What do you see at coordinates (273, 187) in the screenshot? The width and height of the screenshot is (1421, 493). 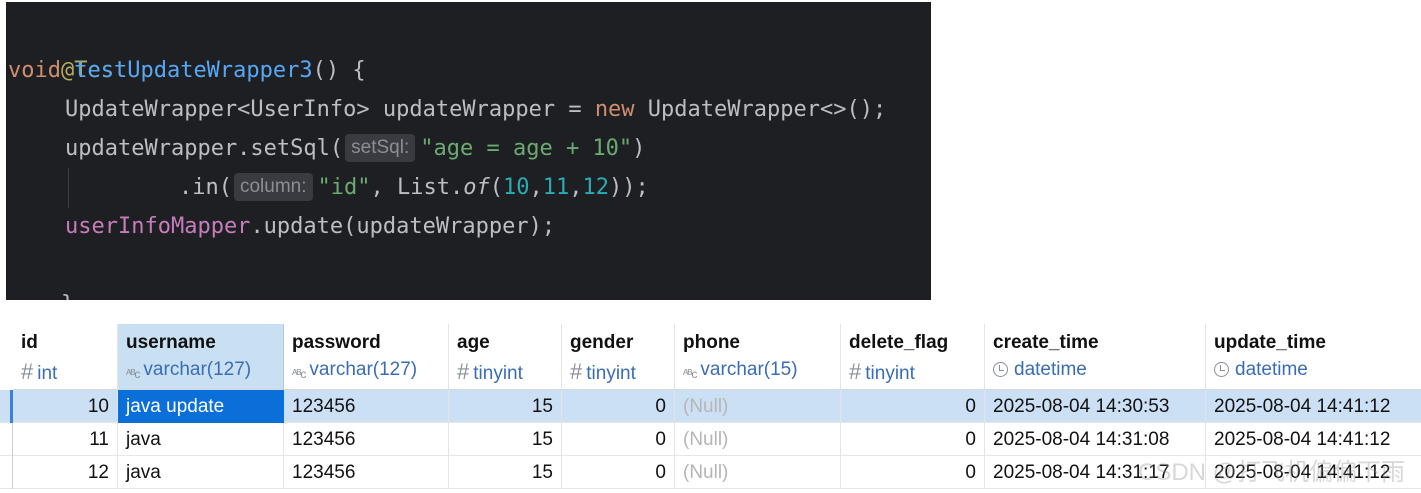 I see `parameter-hint-column: column:` at bounding box center [273, 187].